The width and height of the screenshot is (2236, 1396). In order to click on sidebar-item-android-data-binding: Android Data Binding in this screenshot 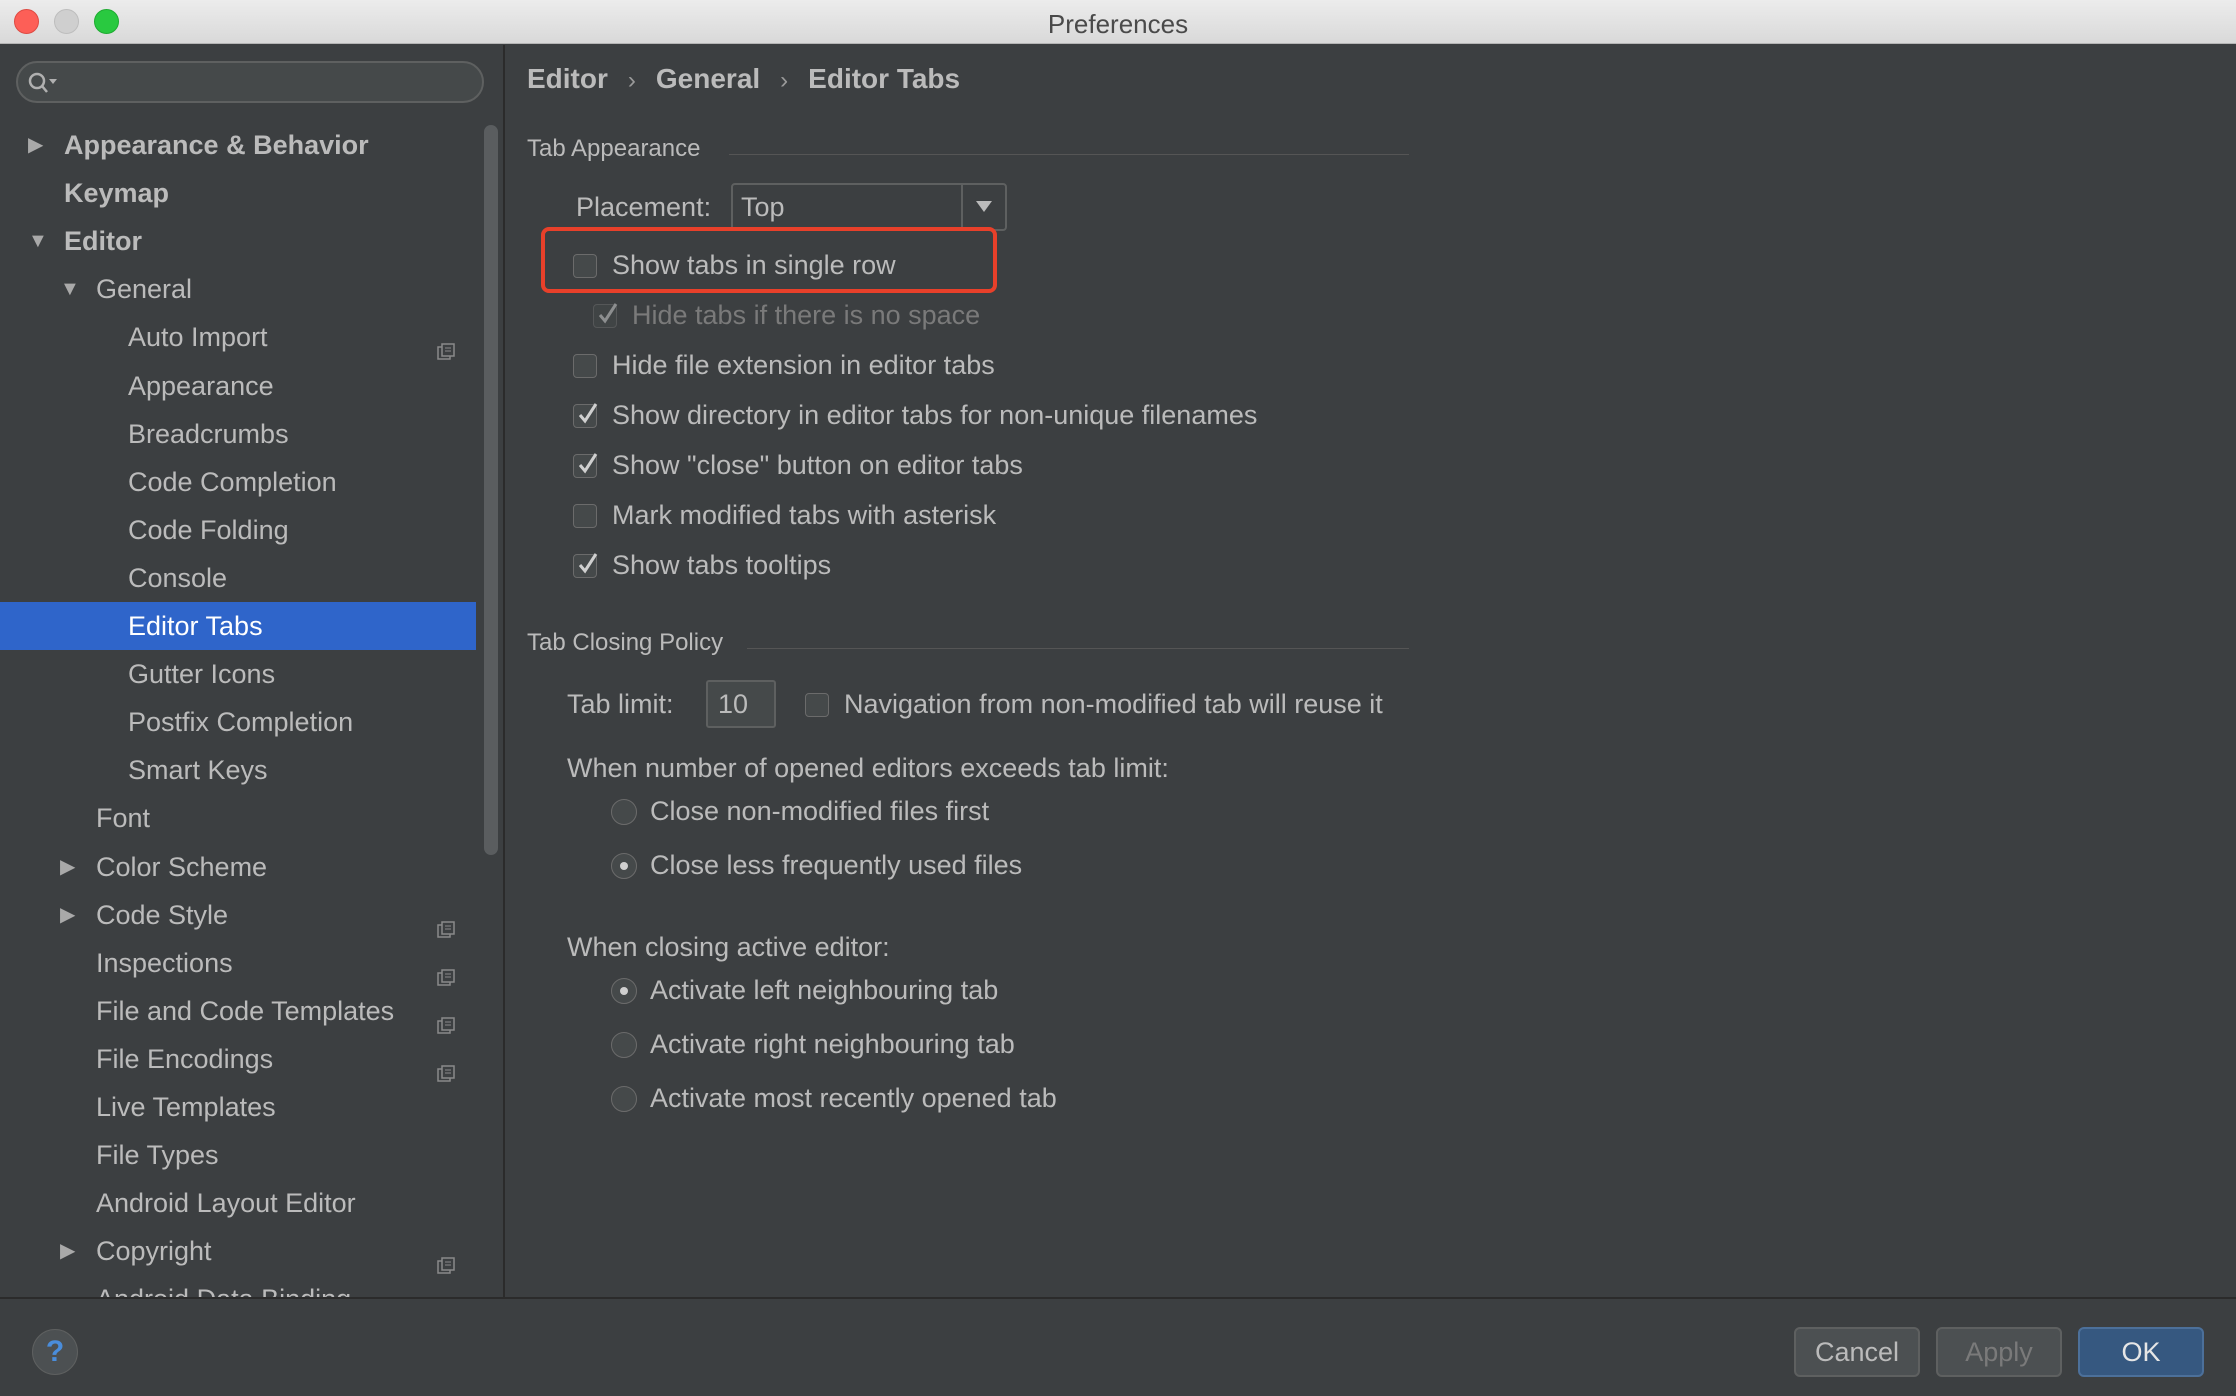, I will do `click(238, 1286)`.